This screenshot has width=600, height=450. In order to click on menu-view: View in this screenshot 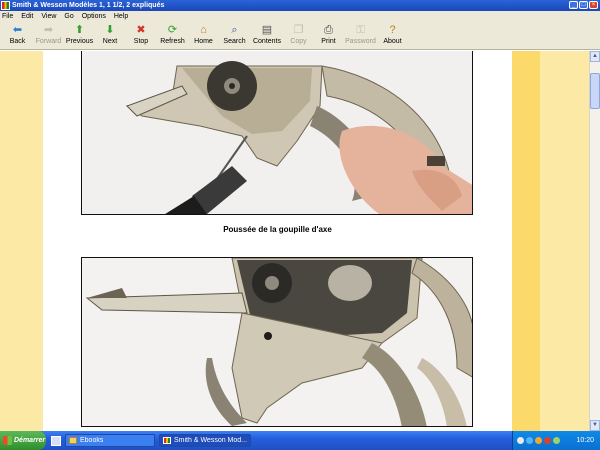, I will do `click(48, 16)`.